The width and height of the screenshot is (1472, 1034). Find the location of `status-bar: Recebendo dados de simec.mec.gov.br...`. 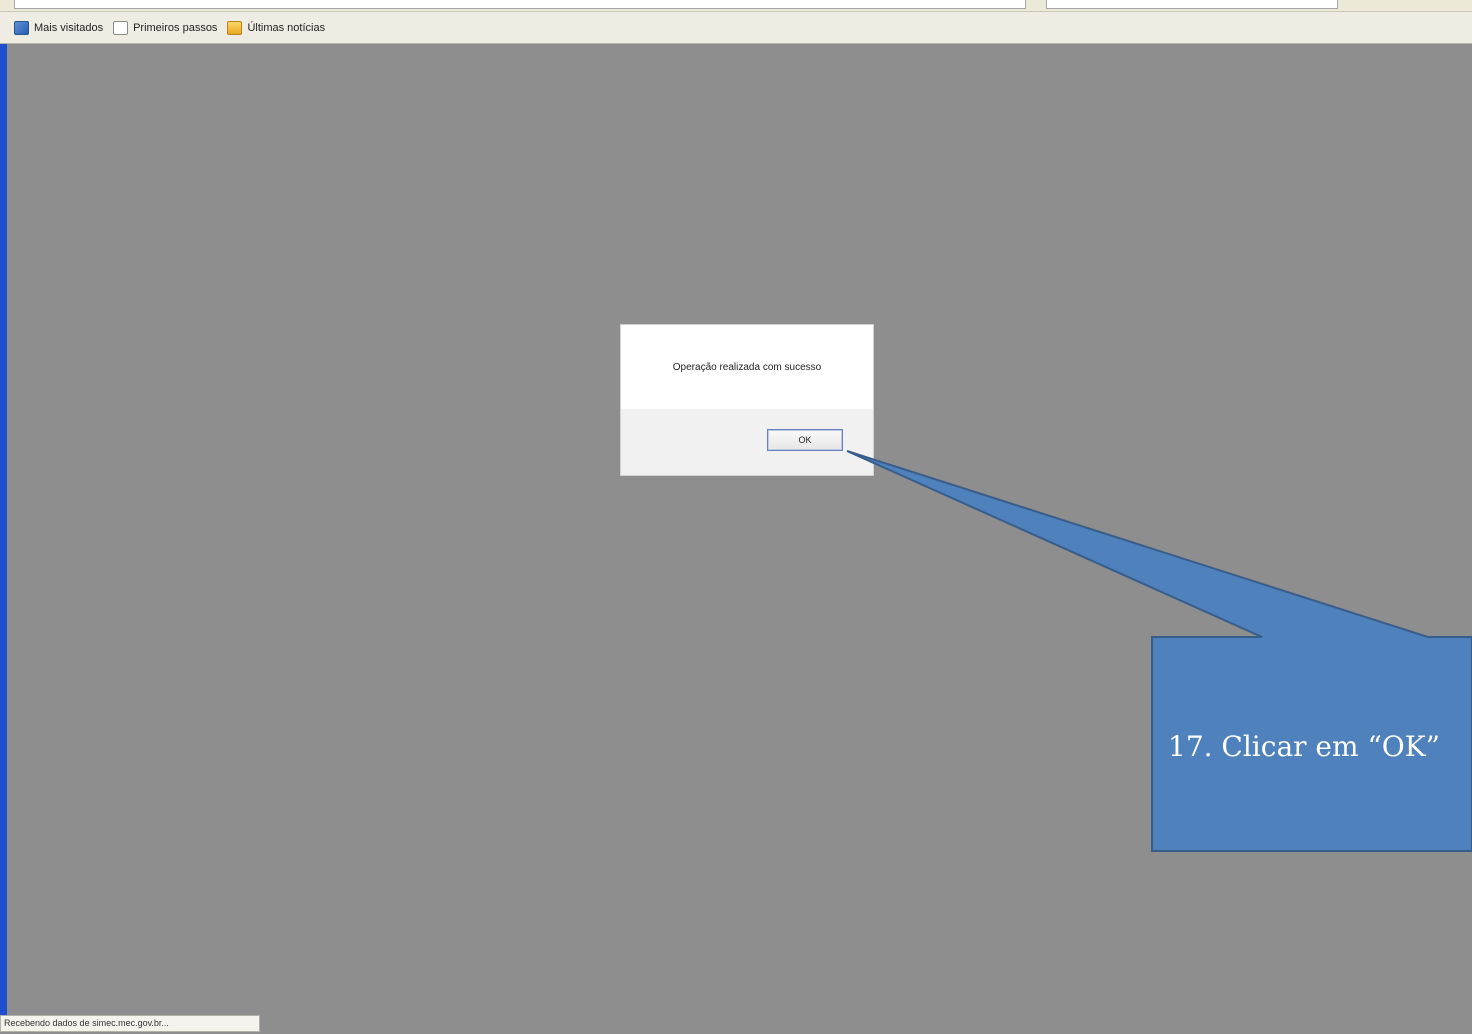

status-bar: Recebendo dados de simec.mec.gov.br... is located at coordinates (736, 1024).